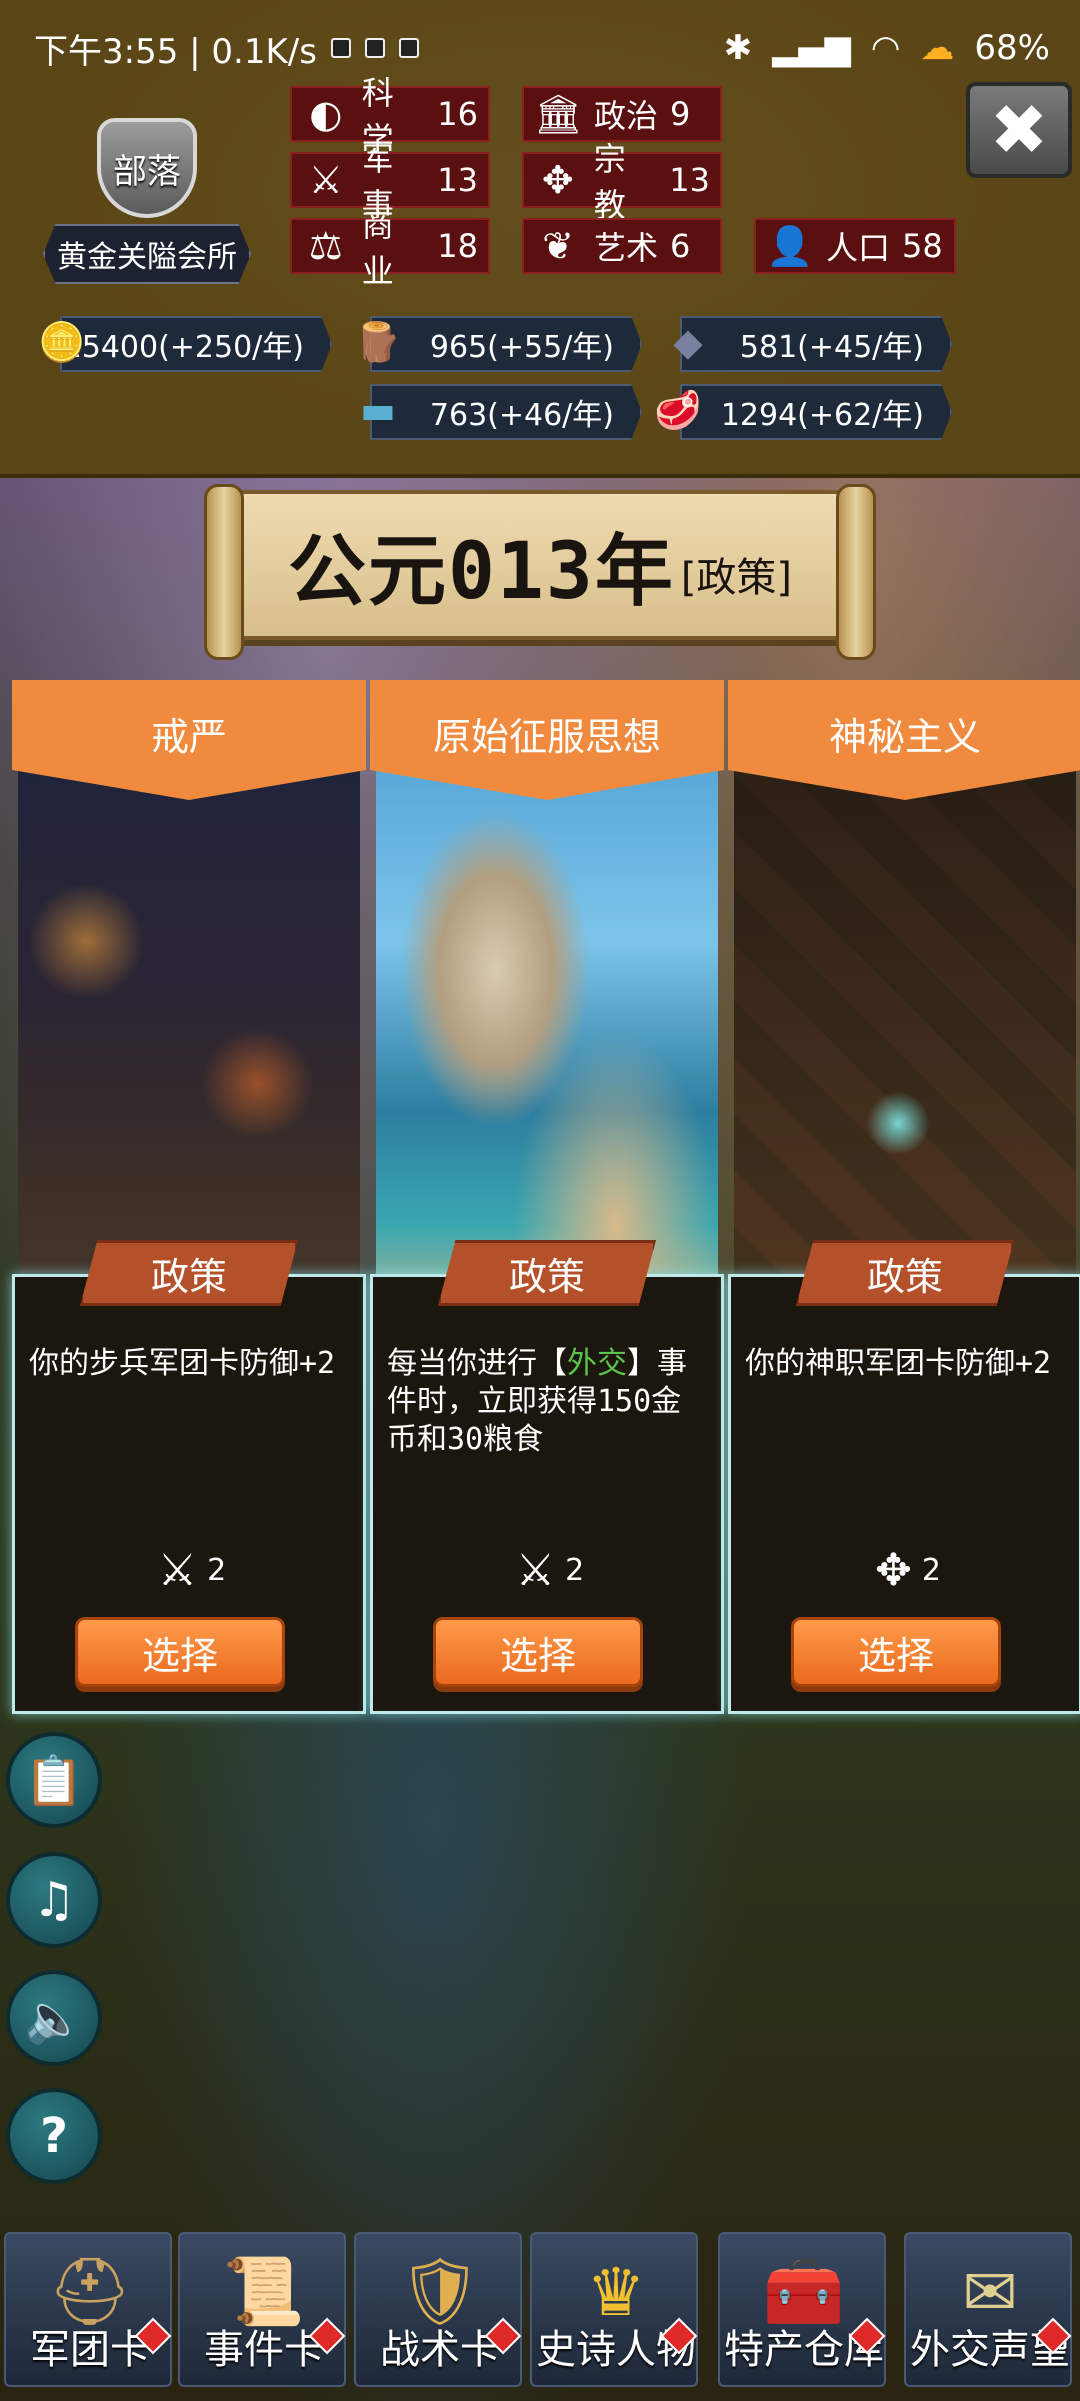 The image size is (1080, 2401). What do you see at coordinates (988, 2309) in the screenshot?
I see `nav-diplomacy-reputation: ✉ 外交声望` at bounding box center [988, 2309].